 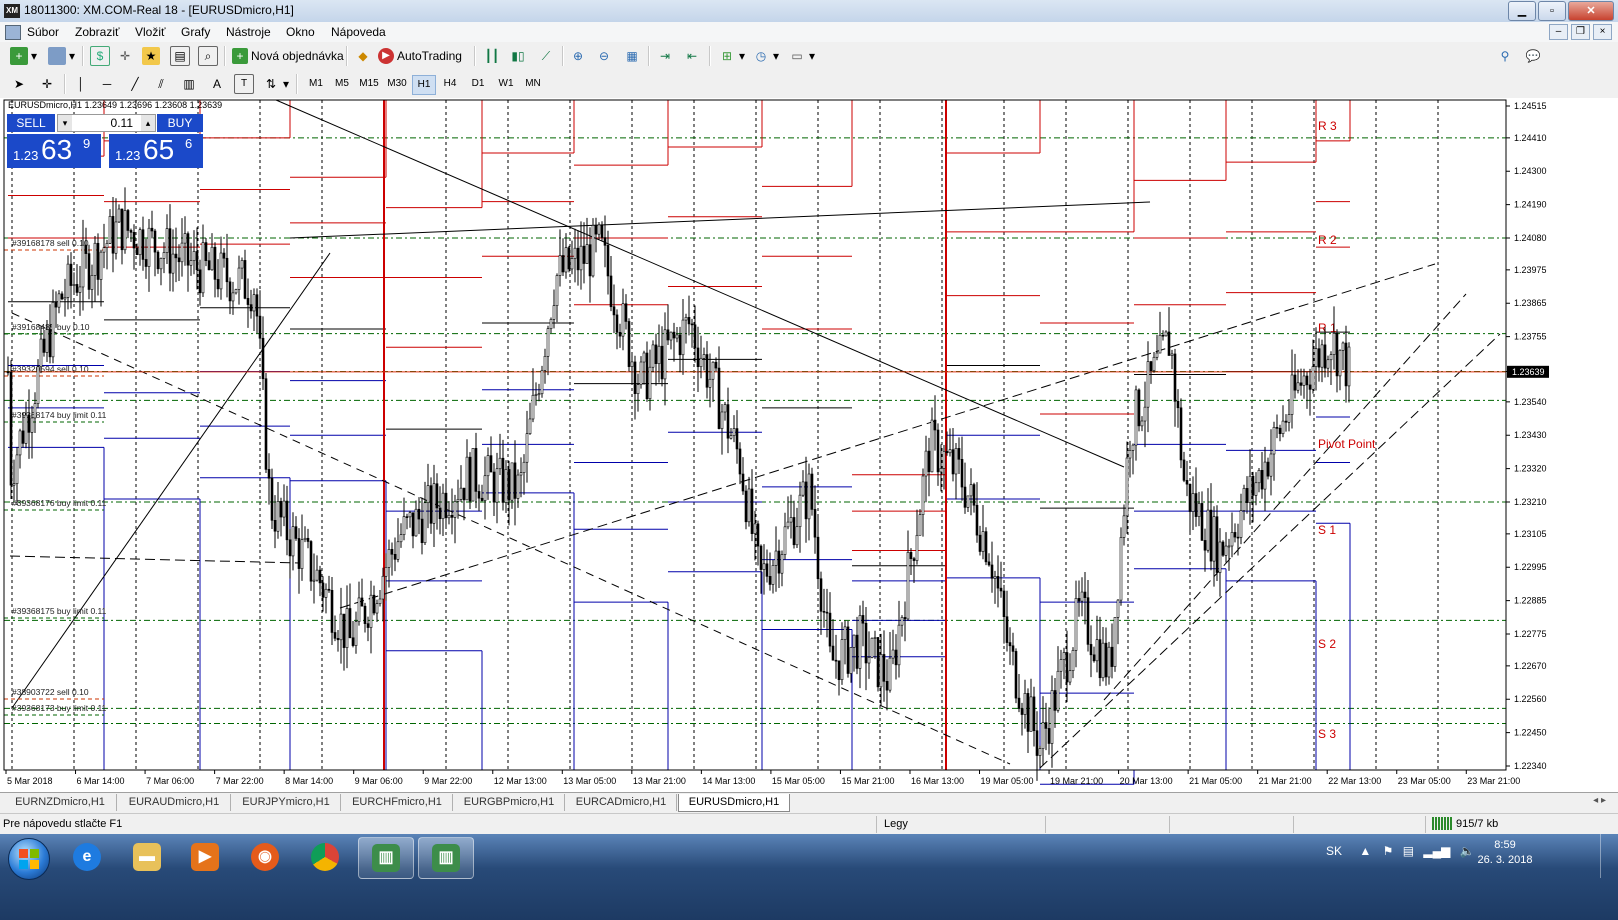 What do you see at coordinates (1580, 32) in the screenshot?
I see `mdi-restore-button: ❐` at bounding box center [1580, 32].